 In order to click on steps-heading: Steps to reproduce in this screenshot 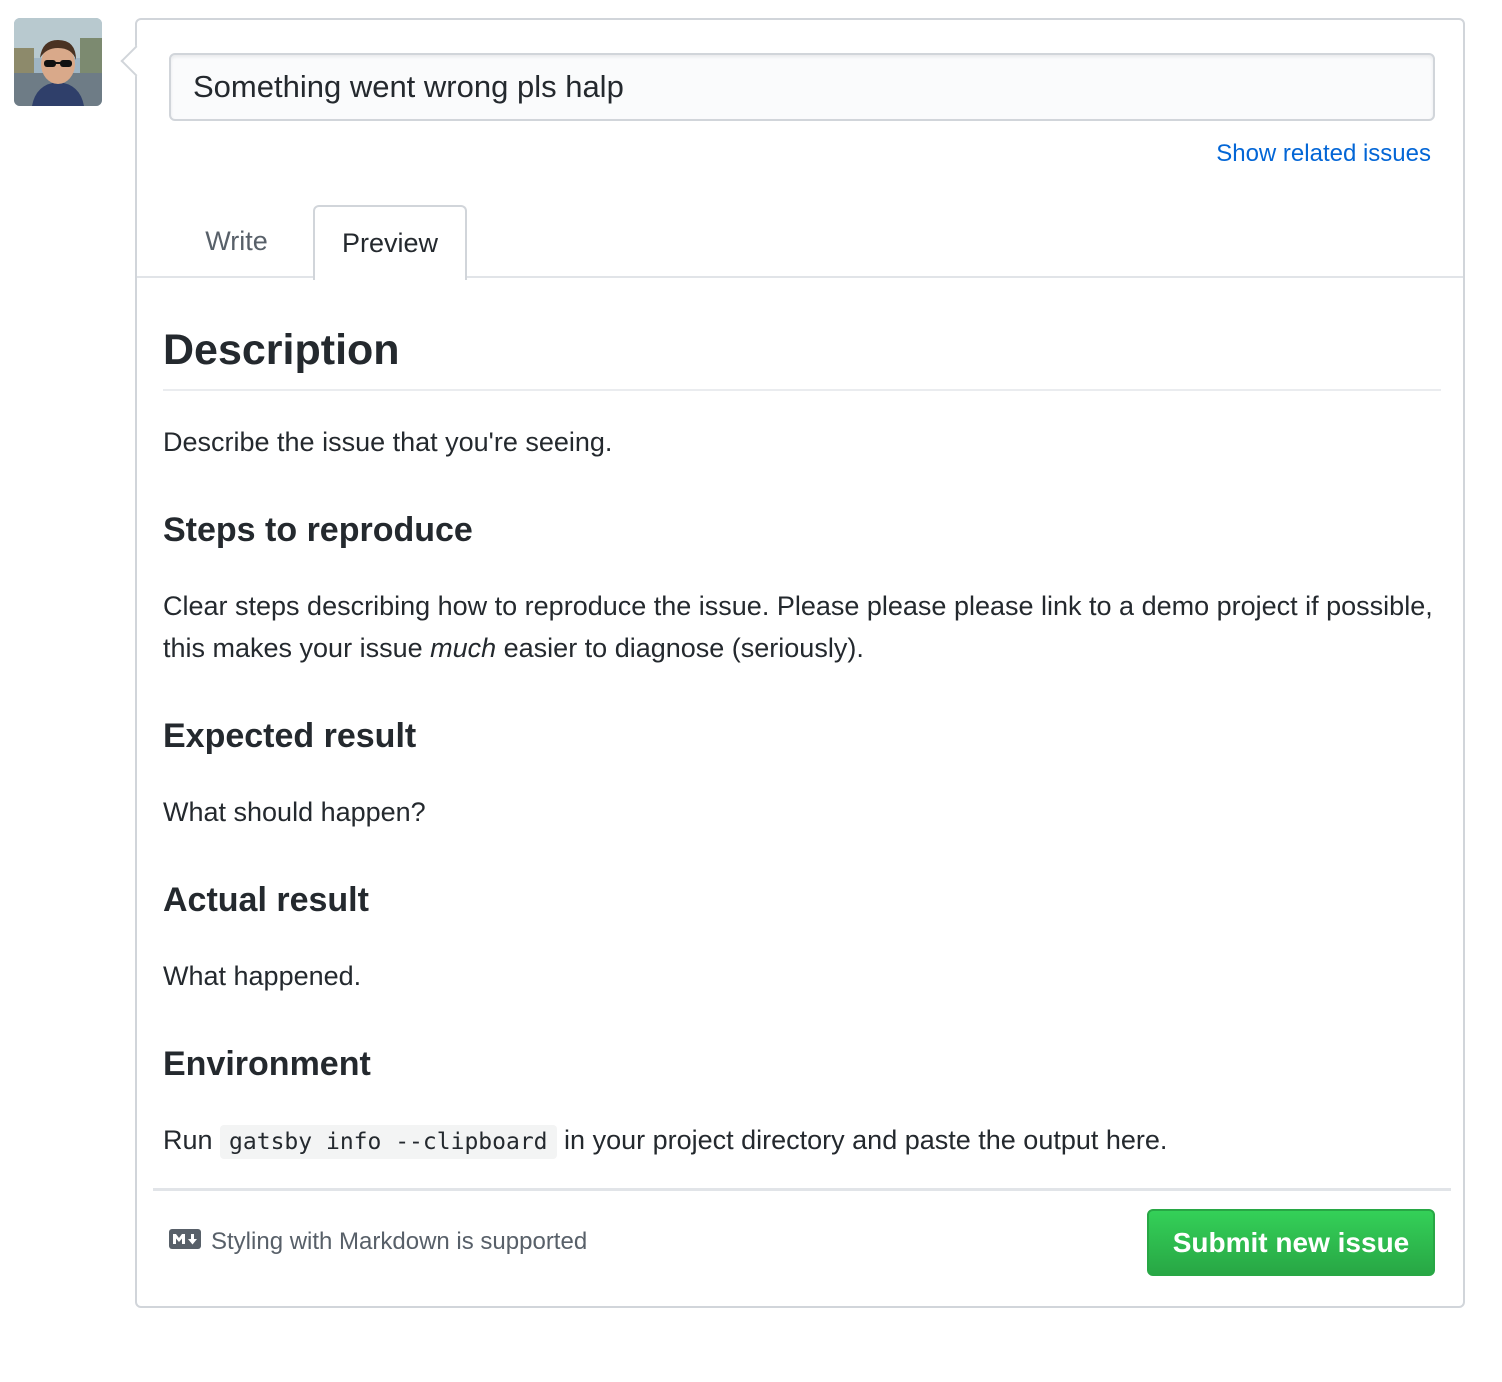, I will do `click(318, 530)`.